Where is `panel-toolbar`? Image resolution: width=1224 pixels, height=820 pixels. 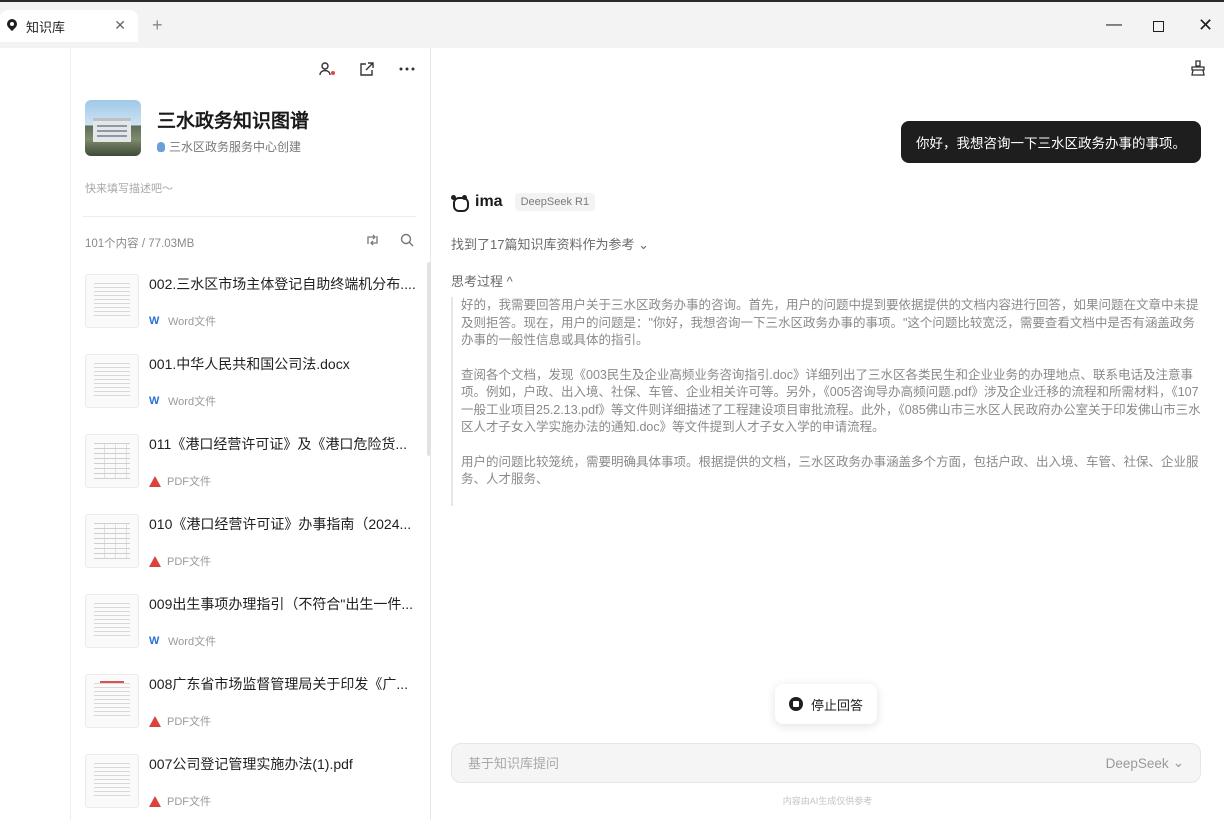 panel-toolbar is located at coordinates (367, 69).